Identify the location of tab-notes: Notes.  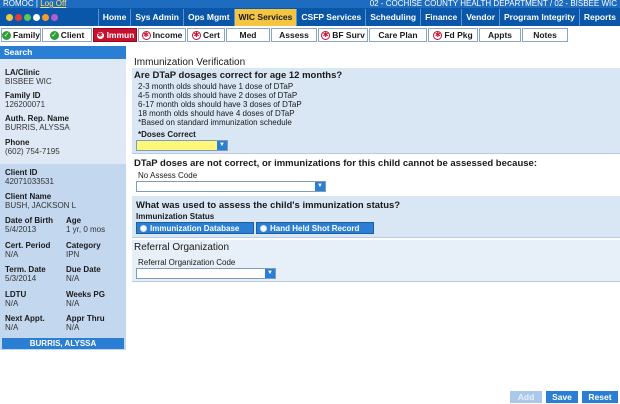
(545, 35).